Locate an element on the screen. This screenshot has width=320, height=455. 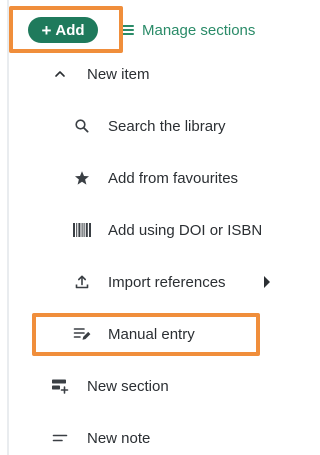
menu-item-add-doi-isbn: Add using DOI or ISBN is located at coordinates (167, 230).